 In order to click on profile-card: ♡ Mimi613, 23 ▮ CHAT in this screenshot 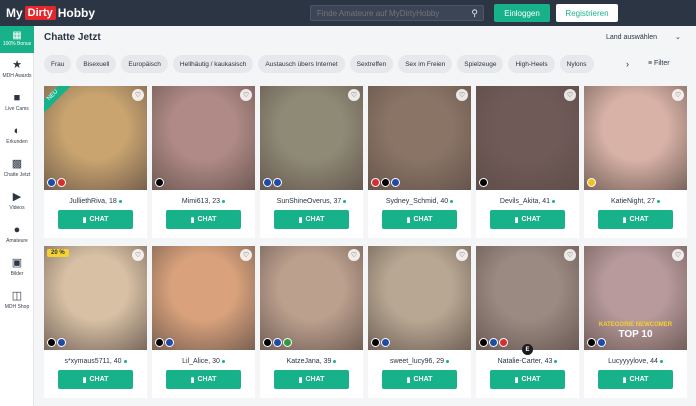, I will do `click(203, 162)`.